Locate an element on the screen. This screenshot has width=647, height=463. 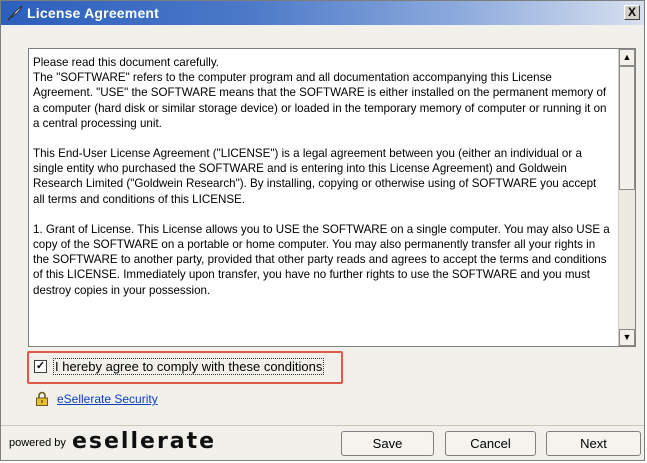
title-bar: License Agreement X is located at coordinates (322, 13).